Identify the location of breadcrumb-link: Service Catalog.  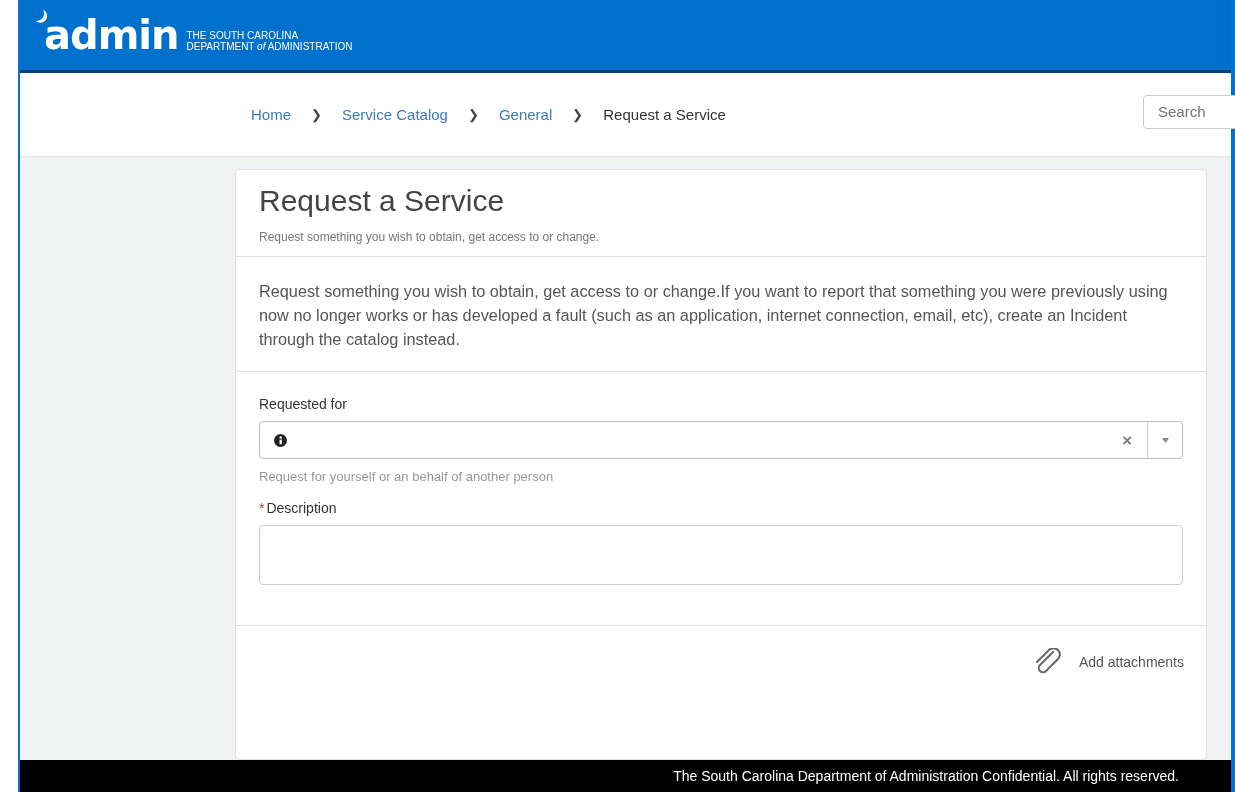
(395, 114).